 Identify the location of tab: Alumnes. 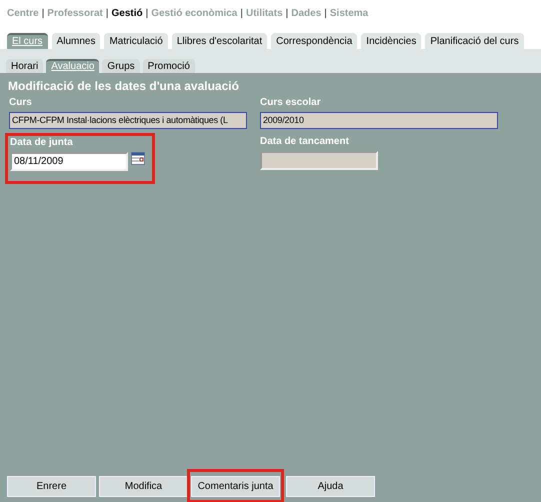
(76, 41).